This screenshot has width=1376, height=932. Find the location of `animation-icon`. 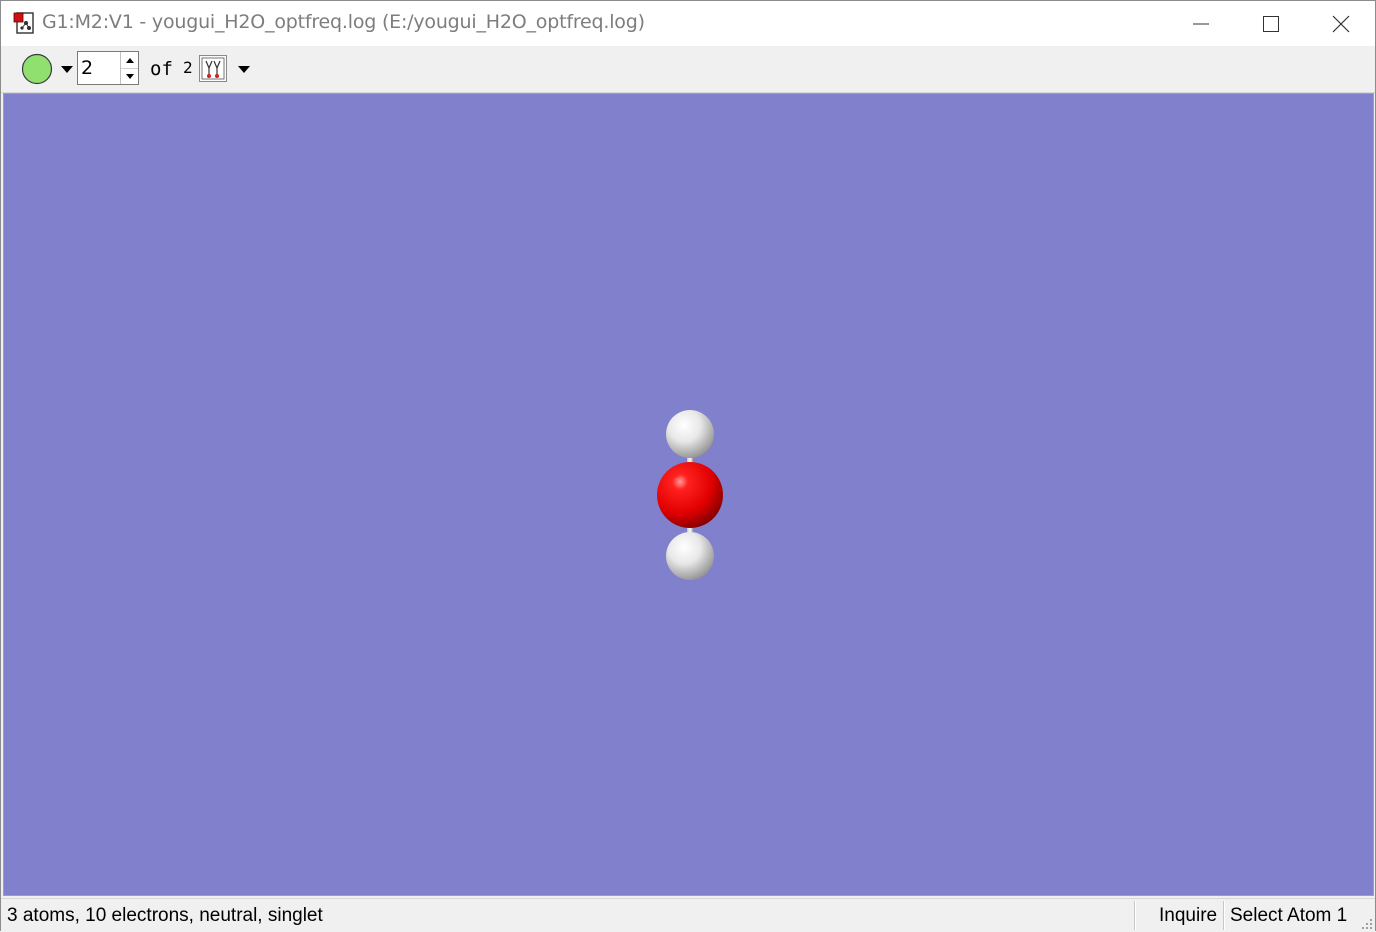

animation-icon is located at coordinates (213, 68).